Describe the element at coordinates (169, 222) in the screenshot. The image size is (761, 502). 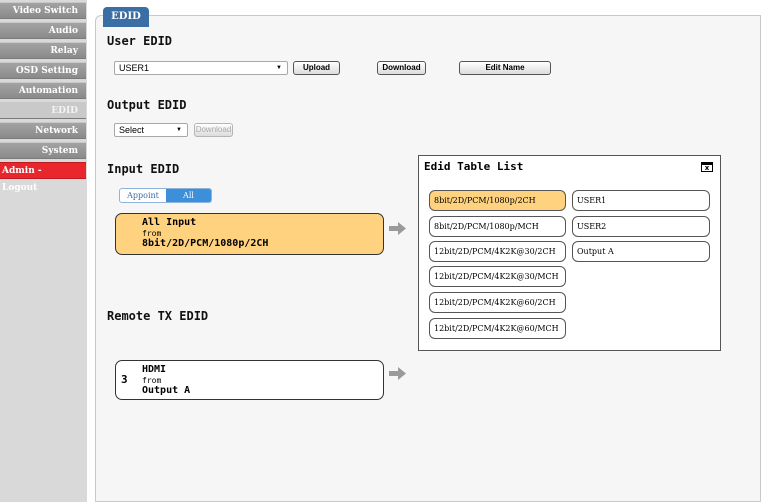
I see `input-box-line1: All Input` at that location.